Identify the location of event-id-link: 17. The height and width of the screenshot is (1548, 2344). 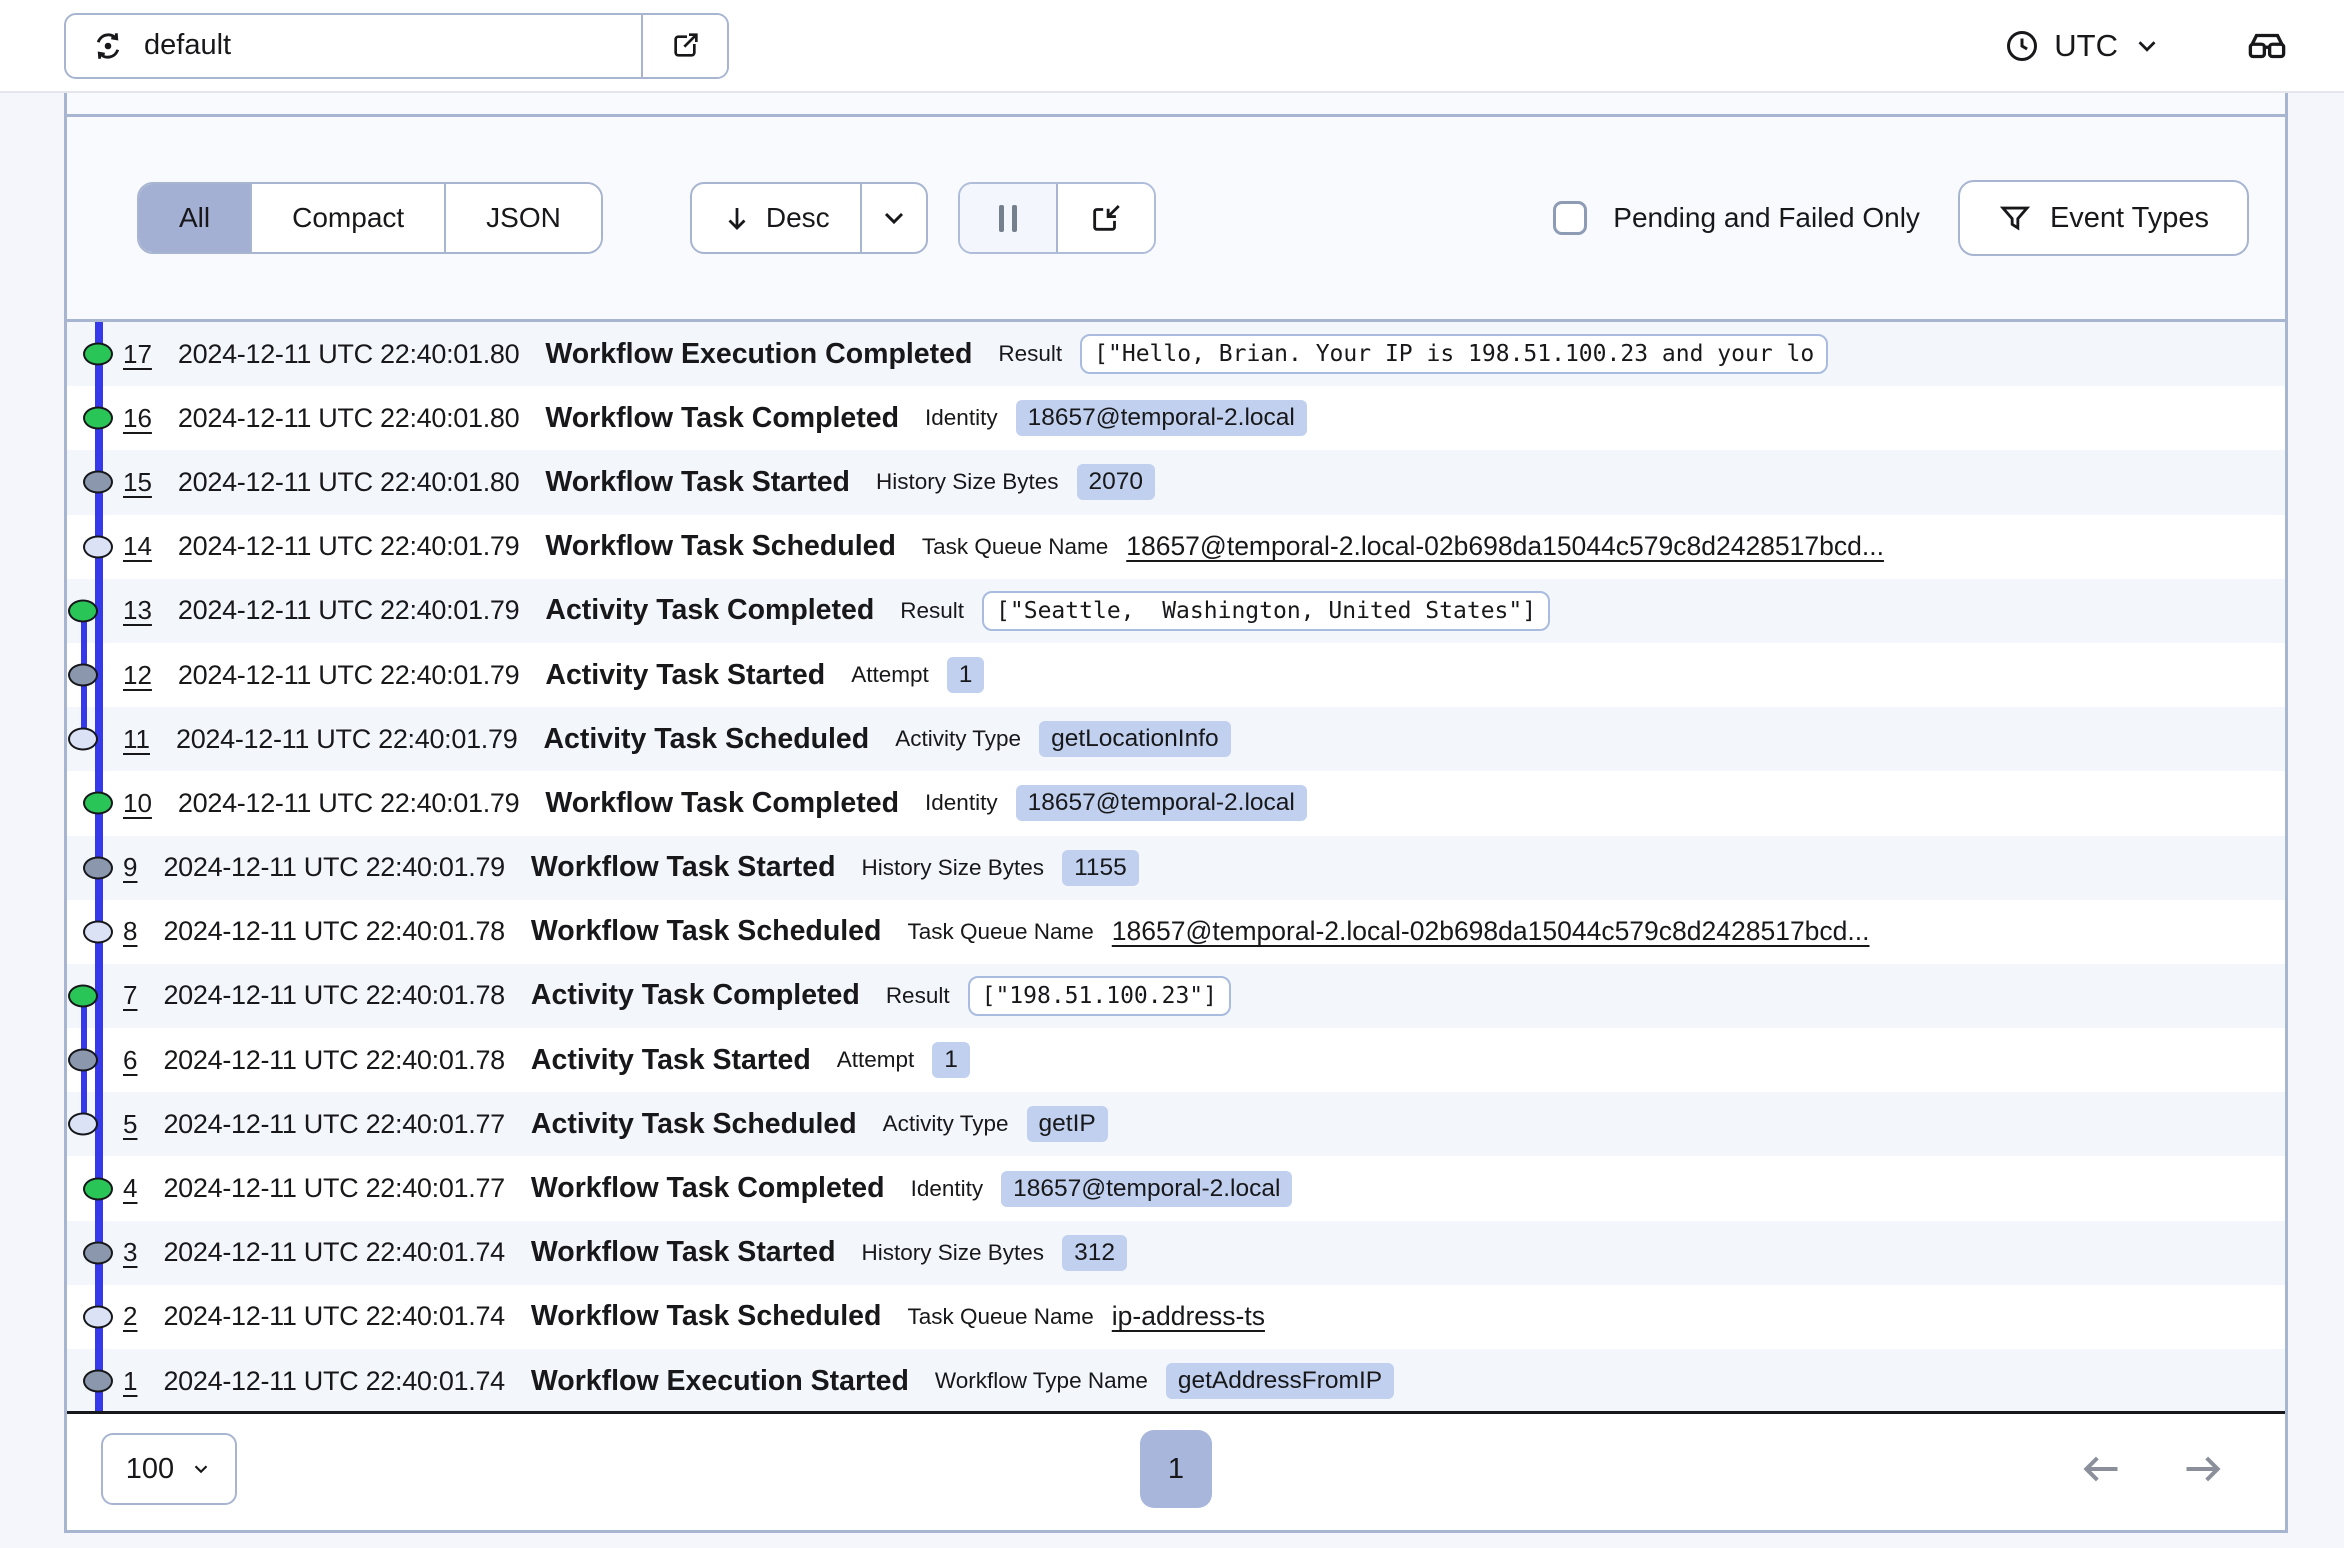
(137, 354).